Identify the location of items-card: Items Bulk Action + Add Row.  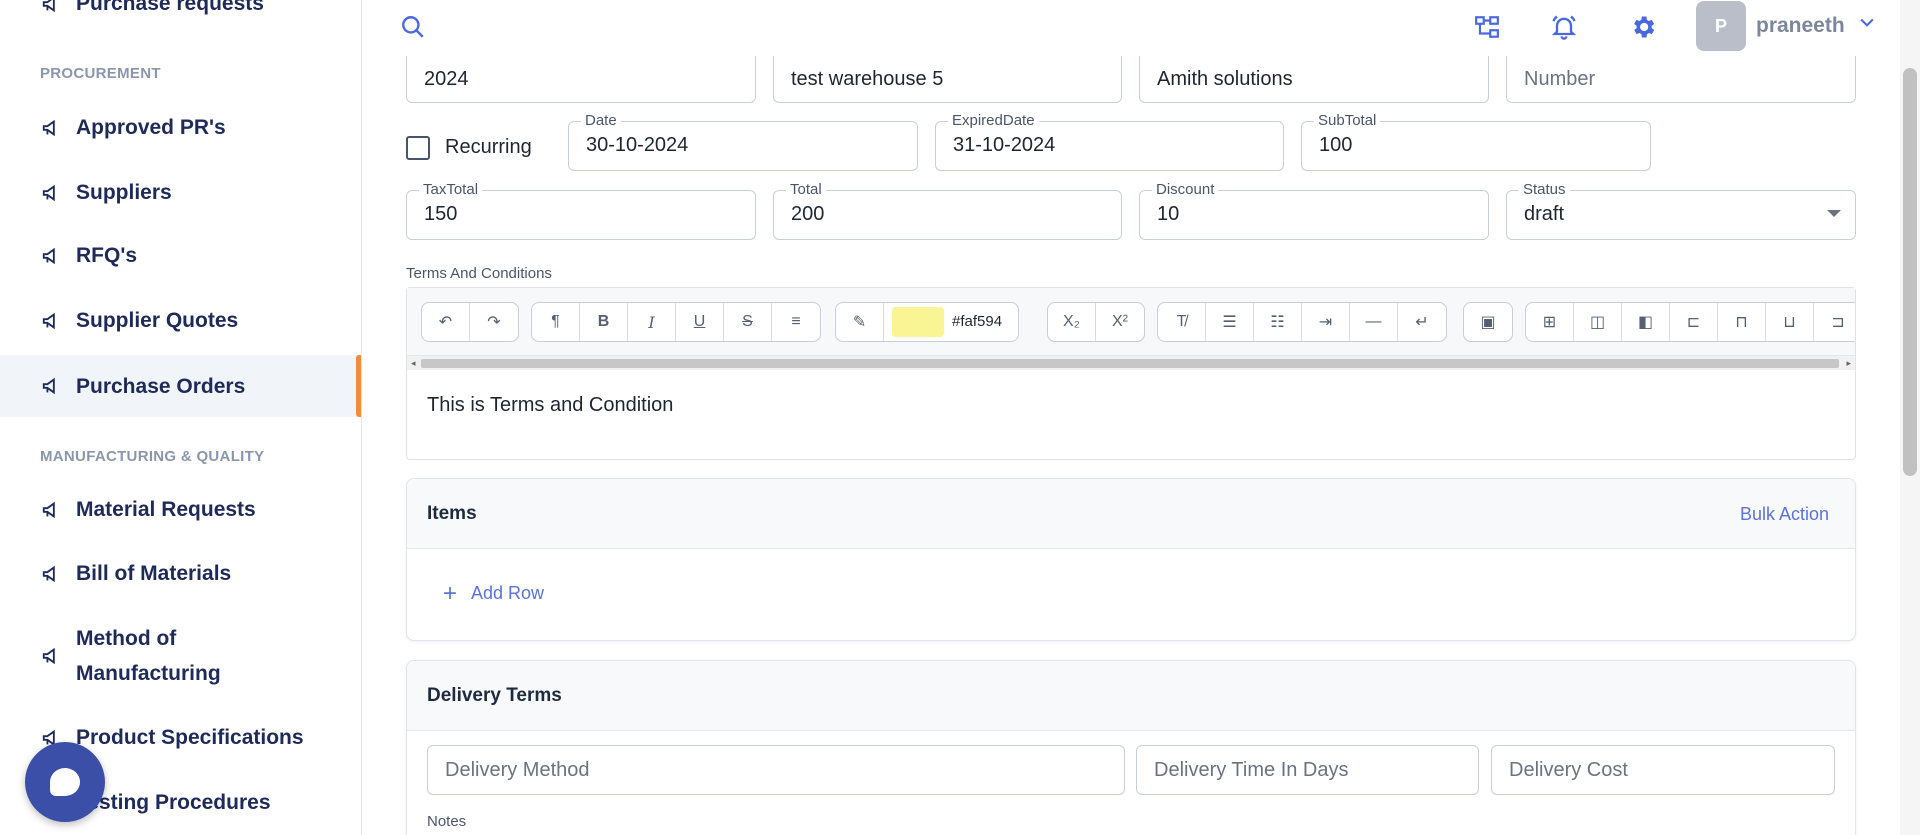
(1131, 559).